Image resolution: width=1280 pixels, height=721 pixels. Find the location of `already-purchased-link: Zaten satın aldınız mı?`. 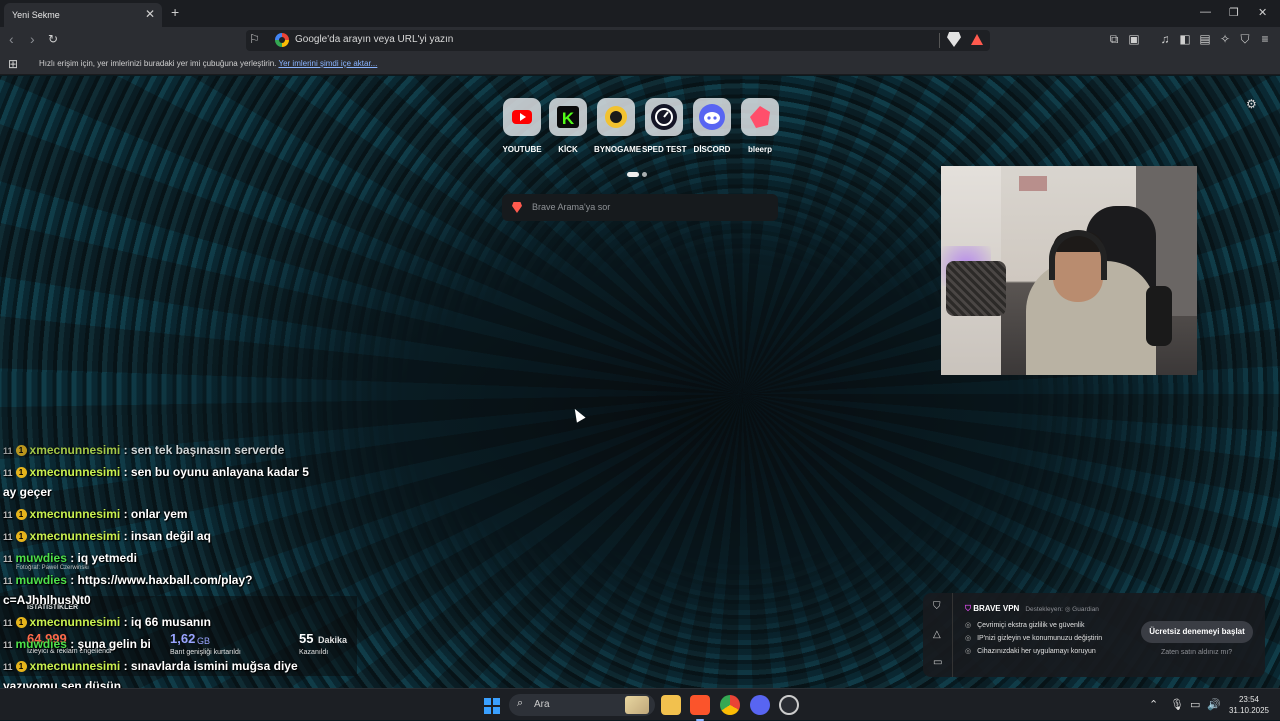

already-purchased-link: Zaten satın aldınız mı? is located at coordinates (1196, 652).